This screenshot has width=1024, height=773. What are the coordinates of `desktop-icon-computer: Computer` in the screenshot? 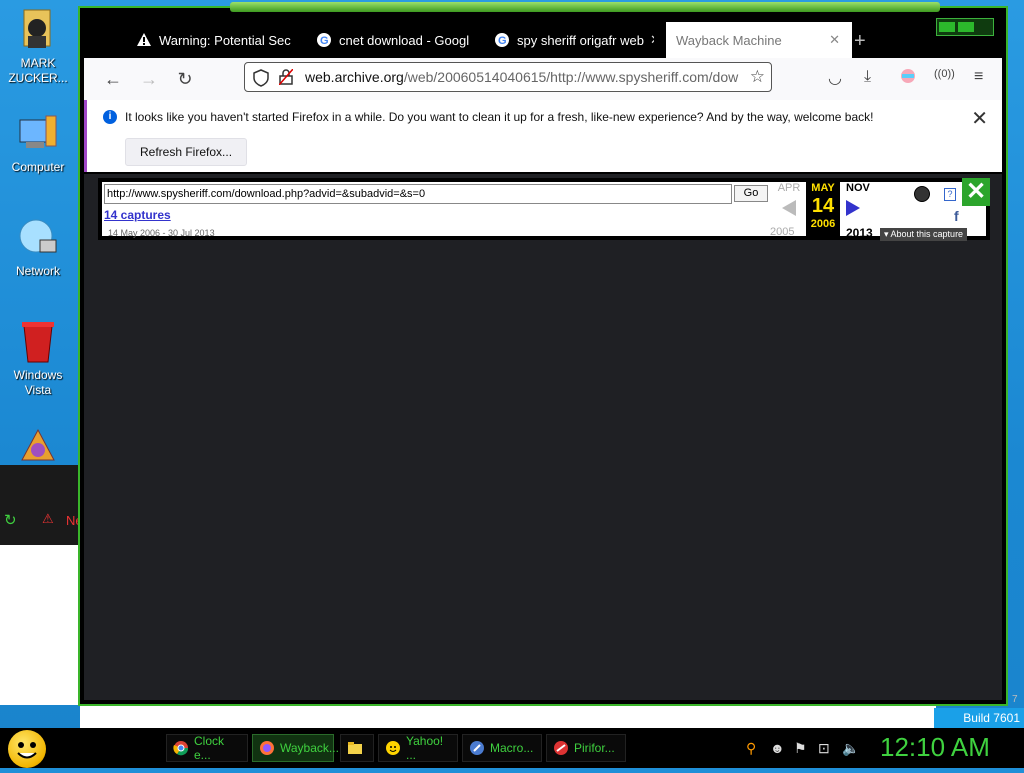 It's located at (38, 143).